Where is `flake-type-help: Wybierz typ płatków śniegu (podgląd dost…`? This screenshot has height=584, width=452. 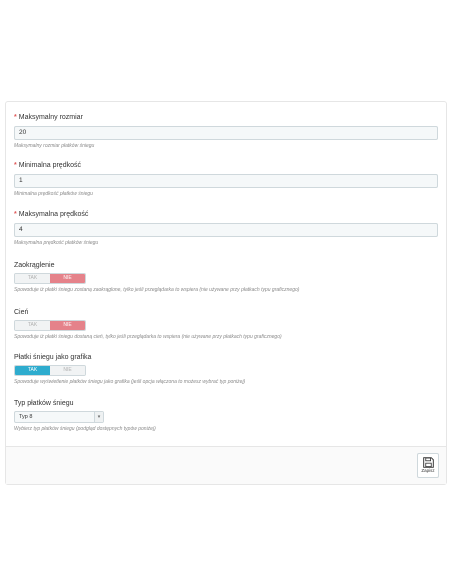 flake-type-help: Wybierz typ płatków śniegu (podgląd dost… is located at coordinates (85, 429).